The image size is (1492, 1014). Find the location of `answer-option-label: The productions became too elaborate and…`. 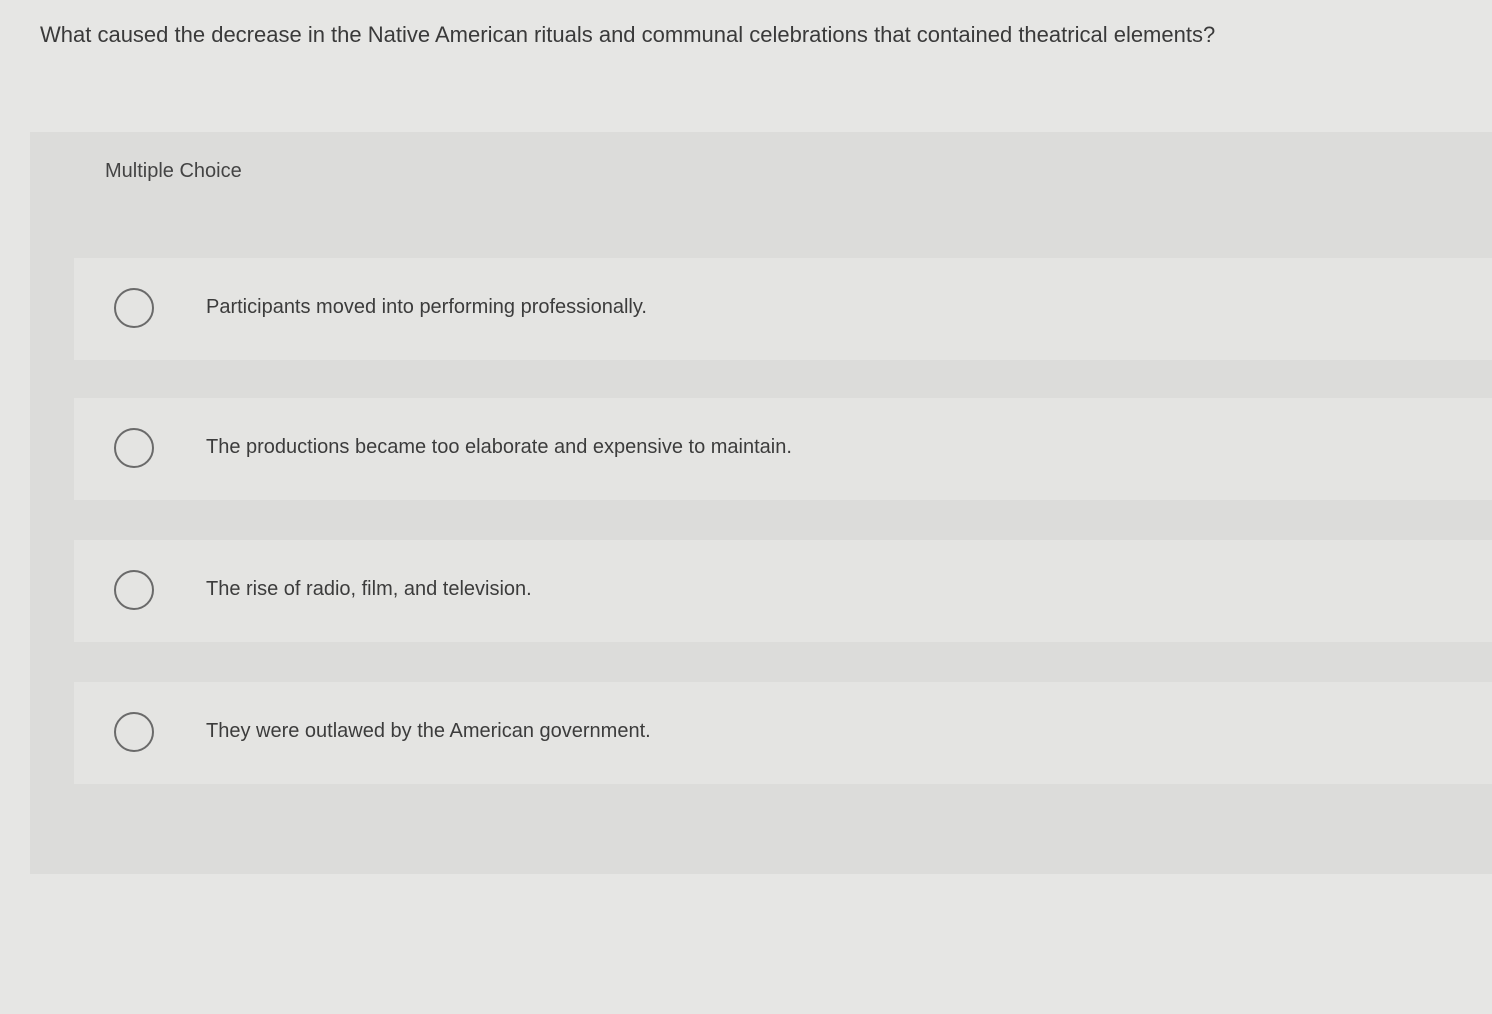

answer-option-label: The productions became too elaborate and… is located at coordinates (499, 447).